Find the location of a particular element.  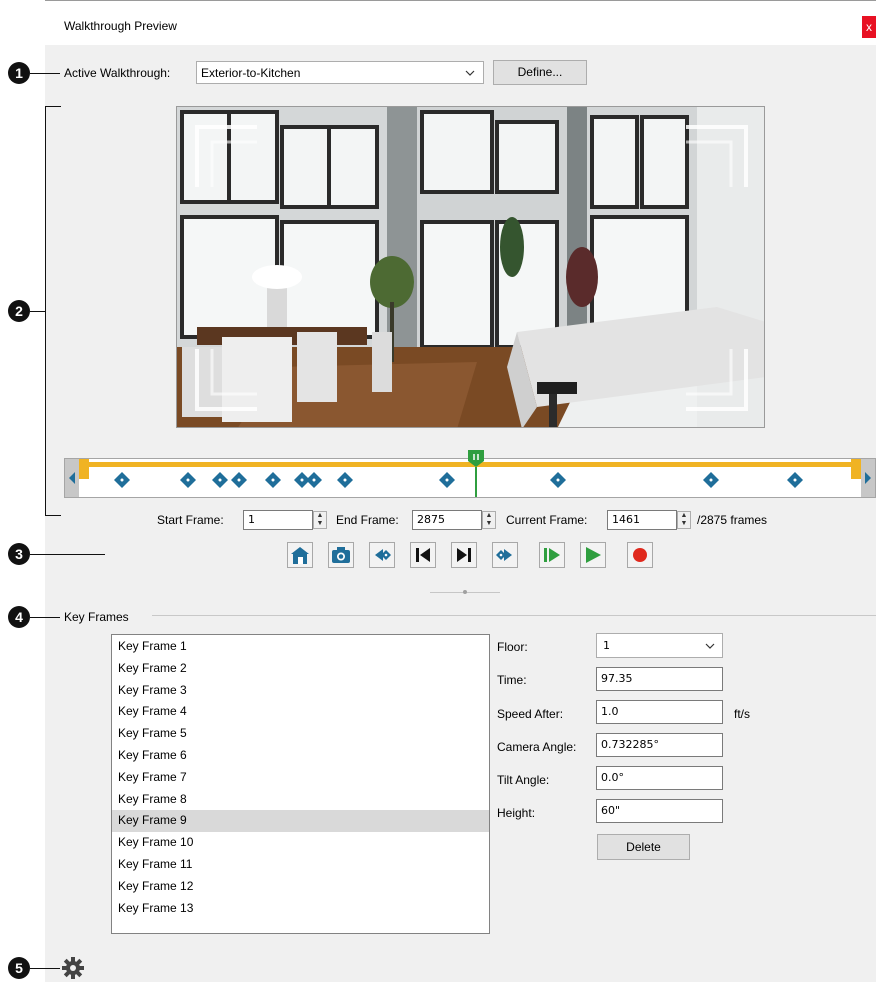

play-button is located at coordinates (593, 555).